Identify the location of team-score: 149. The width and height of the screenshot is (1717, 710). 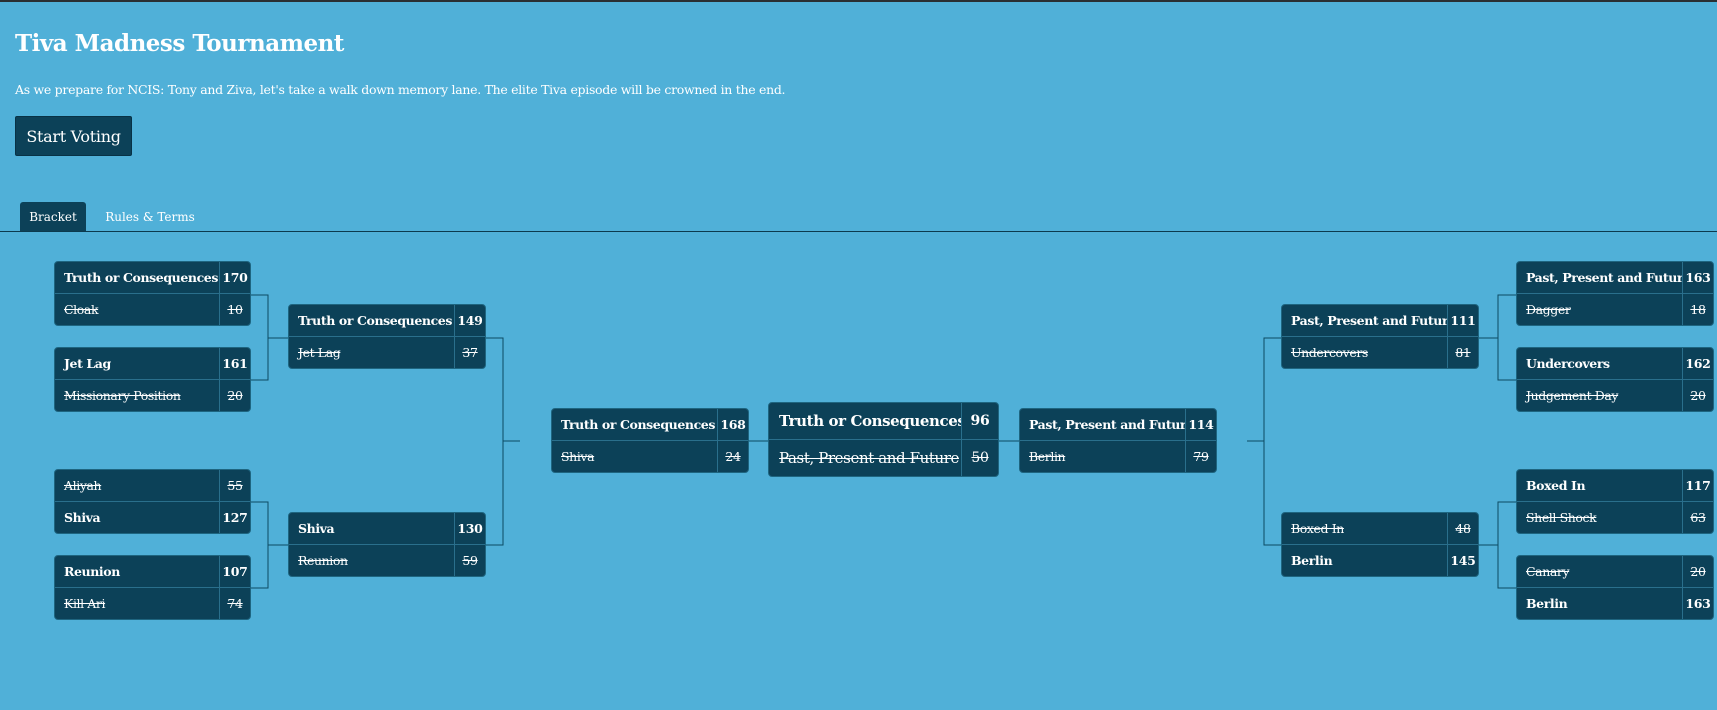
(469, 320).